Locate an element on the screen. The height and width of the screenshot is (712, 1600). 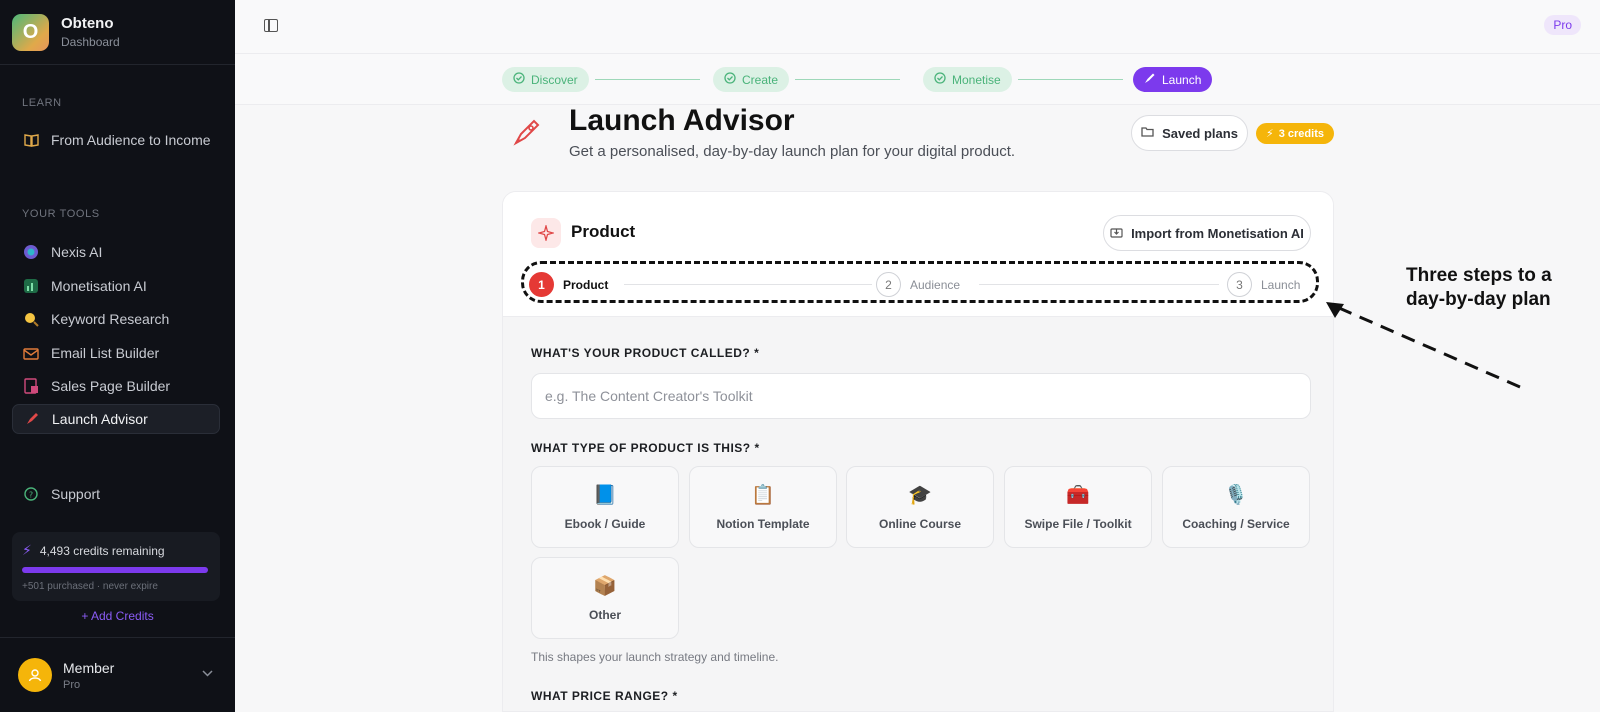
step-launch: Launch is located at coordinates (1173, 79).